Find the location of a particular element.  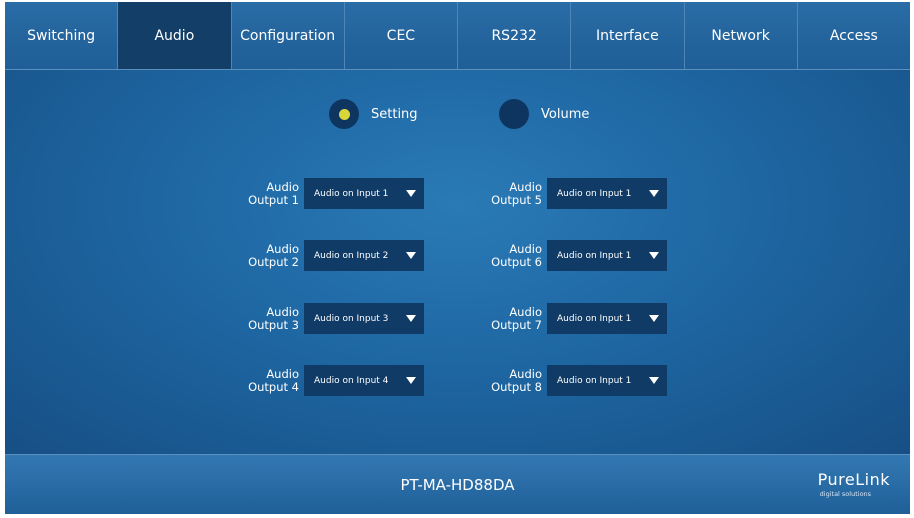

radio-selected-dot is located at coordinates (344, 114).